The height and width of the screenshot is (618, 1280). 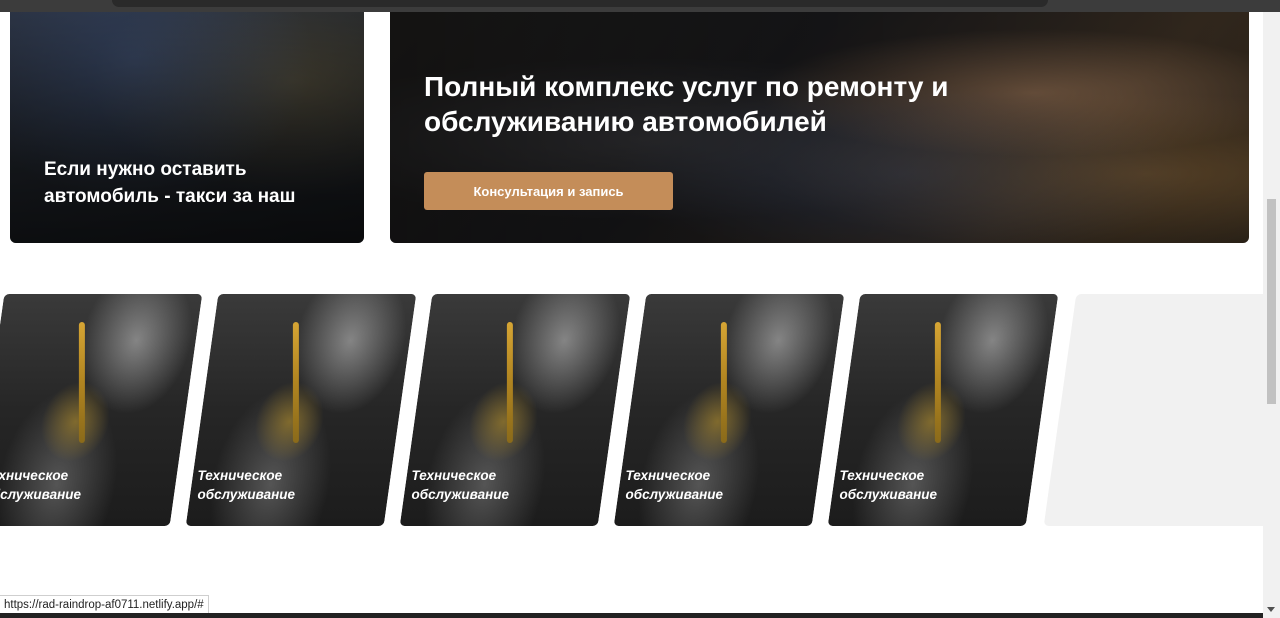 What do you see at coordinates (580, 3) in the screenshot?
I see `address-bar-edge` at bounding box center [580, 3].